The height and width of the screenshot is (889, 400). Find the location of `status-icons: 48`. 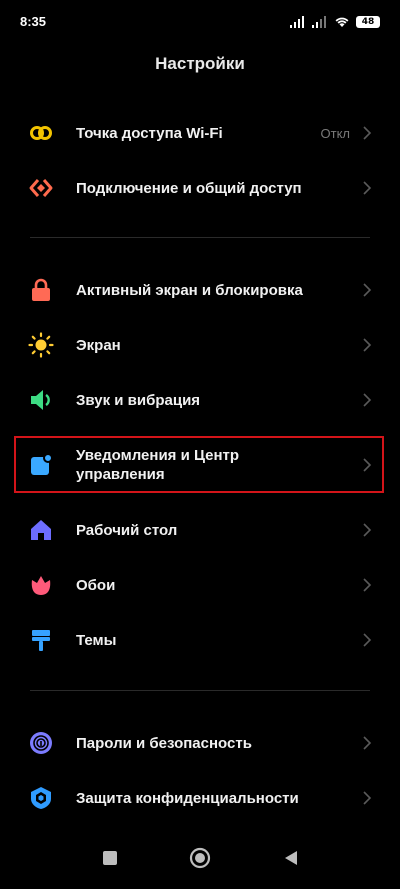

status-icons: 48 is located at coordinates (335, 22).